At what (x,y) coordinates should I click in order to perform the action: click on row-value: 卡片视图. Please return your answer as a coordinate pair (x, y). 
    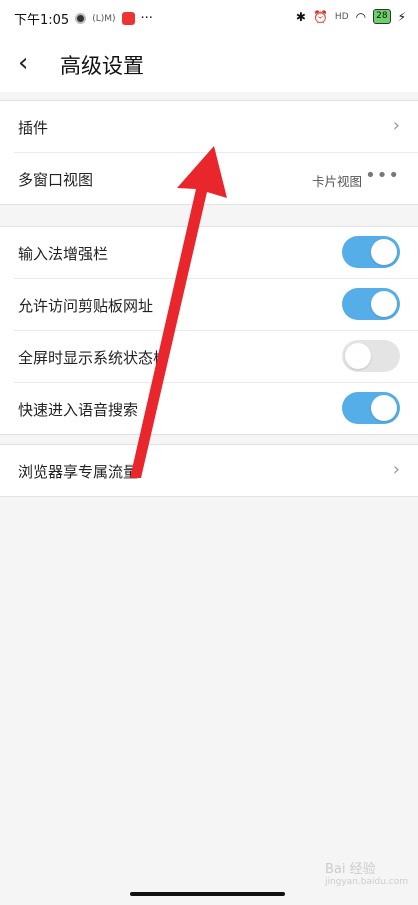
    Looking at the image, I should click on (336, 181).